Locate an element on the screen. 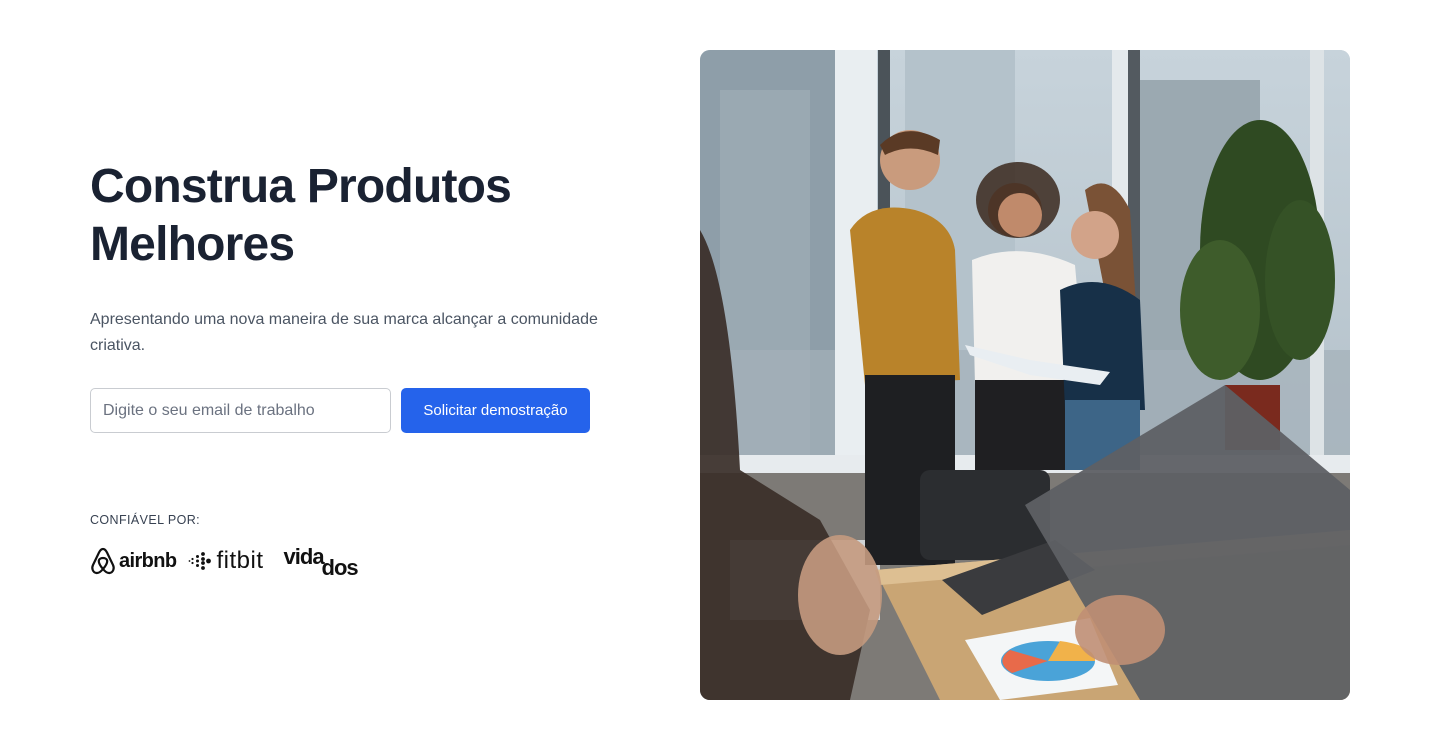  airbnb-logo: airbnb is located at coordinates (133, 561).